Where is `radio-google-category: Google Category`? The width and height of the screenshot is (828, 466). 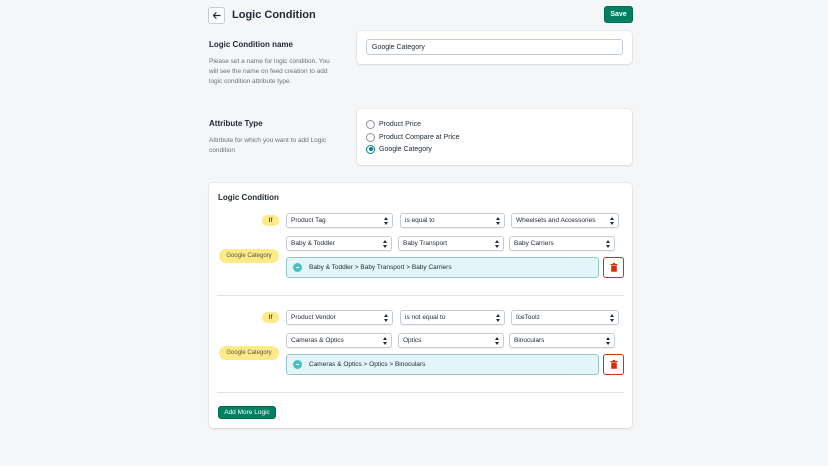 radio-google-category: Google Category is located at coordinates (399, 149).